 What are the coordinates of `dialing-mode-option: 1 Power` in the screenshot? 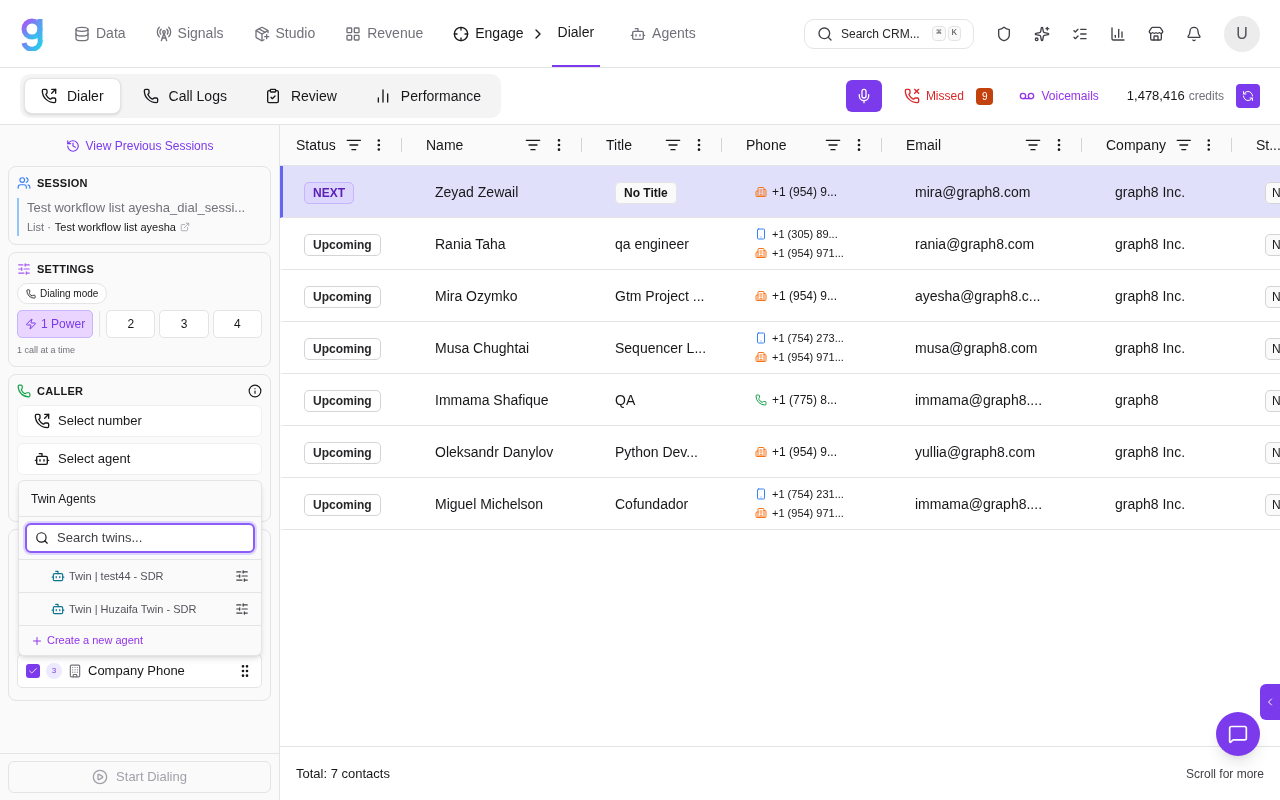 It's located at (55, 324).